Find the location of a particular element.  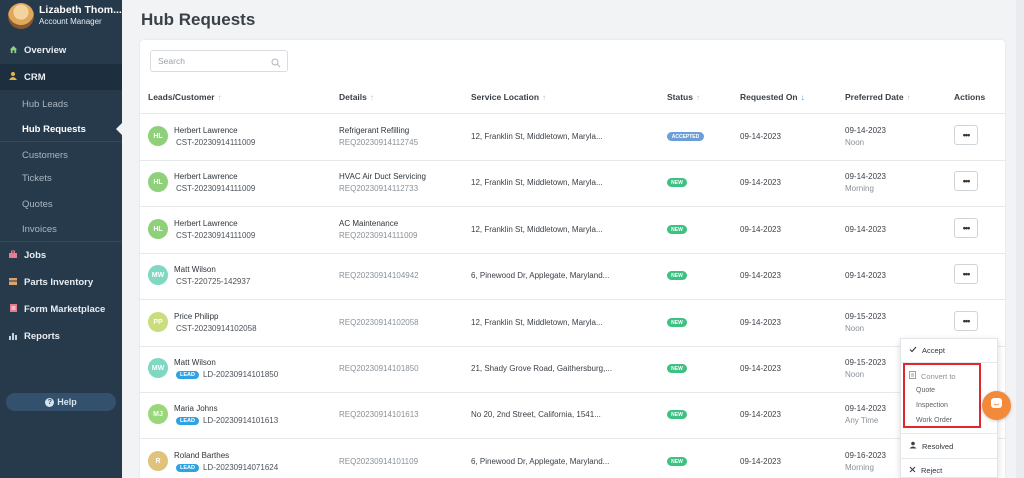

nav-tickets: Tickets is located at coordinates (37, 178).